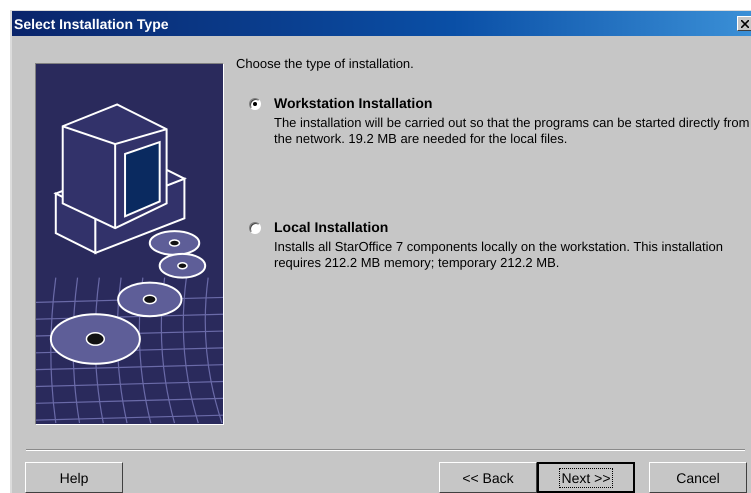 Image resolution: width=751 pixels, height=493 pixels. Describe the element at coordinates (586, 477) in the screenshot. I see `nav-button: Next >>` at that location.